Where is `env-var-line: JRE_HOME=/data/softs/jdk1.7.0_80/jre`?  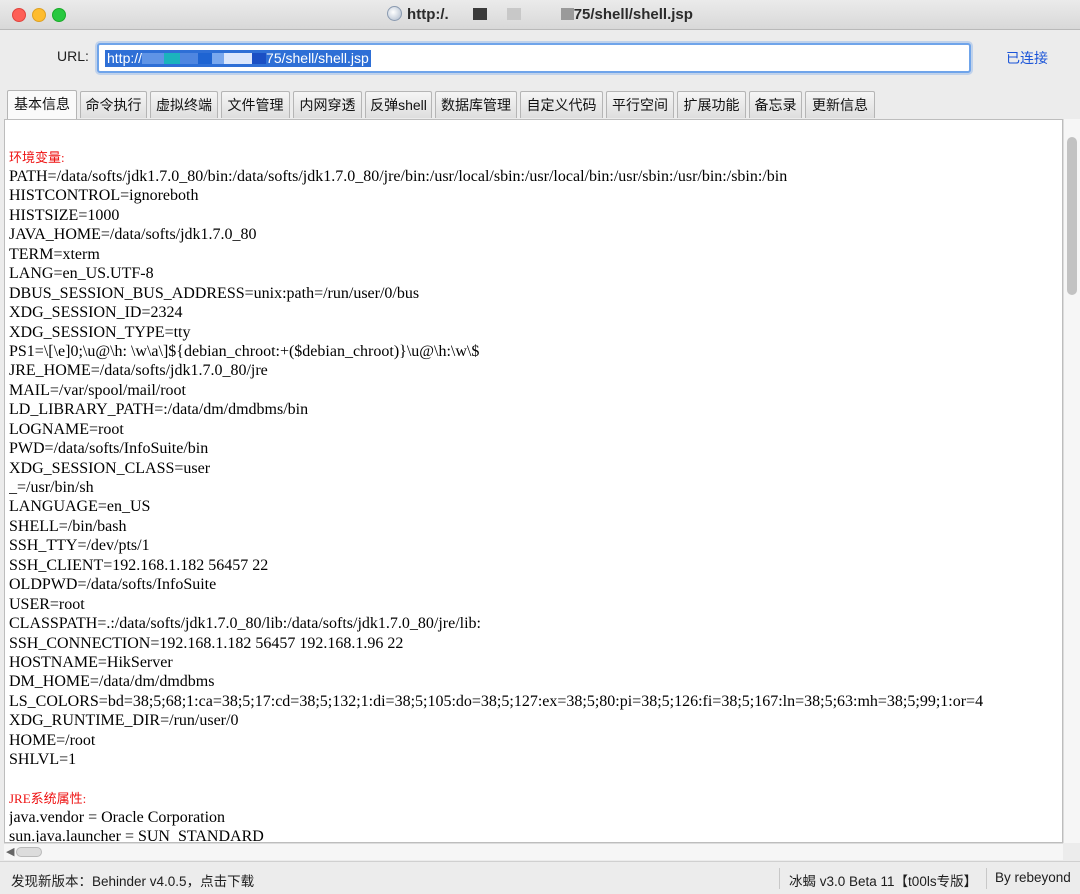 env-var-line: JRE_HOME=/data/softs/jdk1.7.0_80/jre is located at coordinates (138, 371).